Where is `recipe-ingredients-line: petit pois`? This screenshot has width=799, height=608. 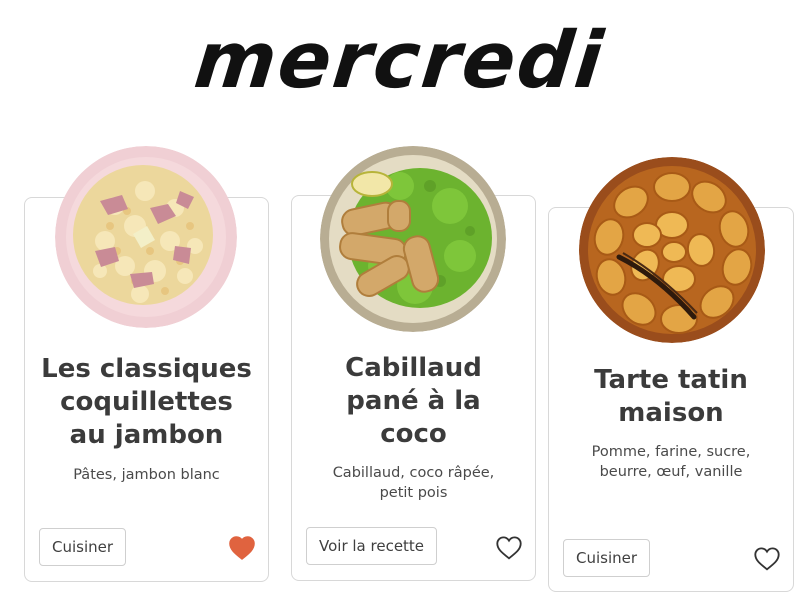
recipe-ingredients-line: petit pois is located at coordinates (413, 493).